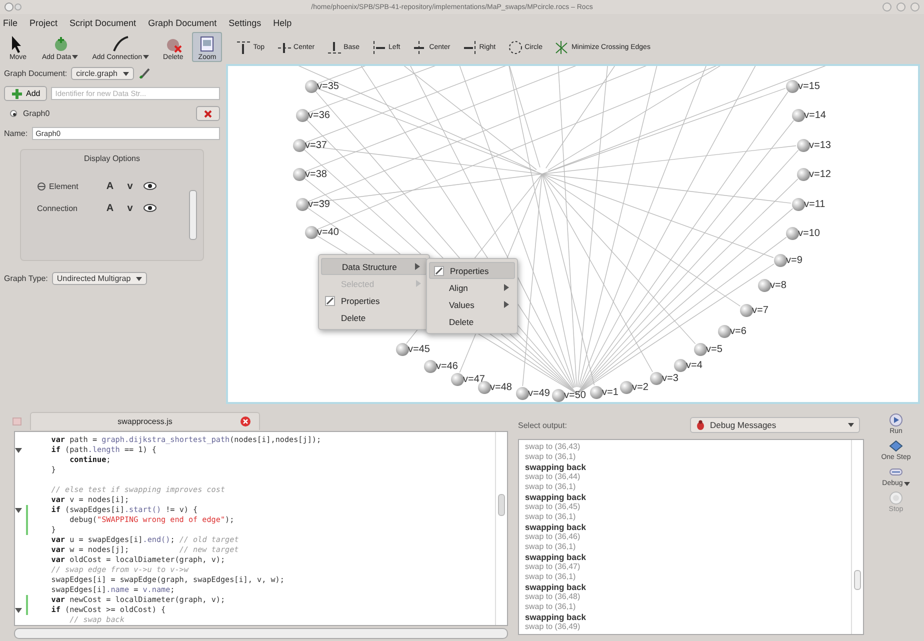 The height and width of the screenshot is (641, 924). I want to click on close-button, so click(915, 7).